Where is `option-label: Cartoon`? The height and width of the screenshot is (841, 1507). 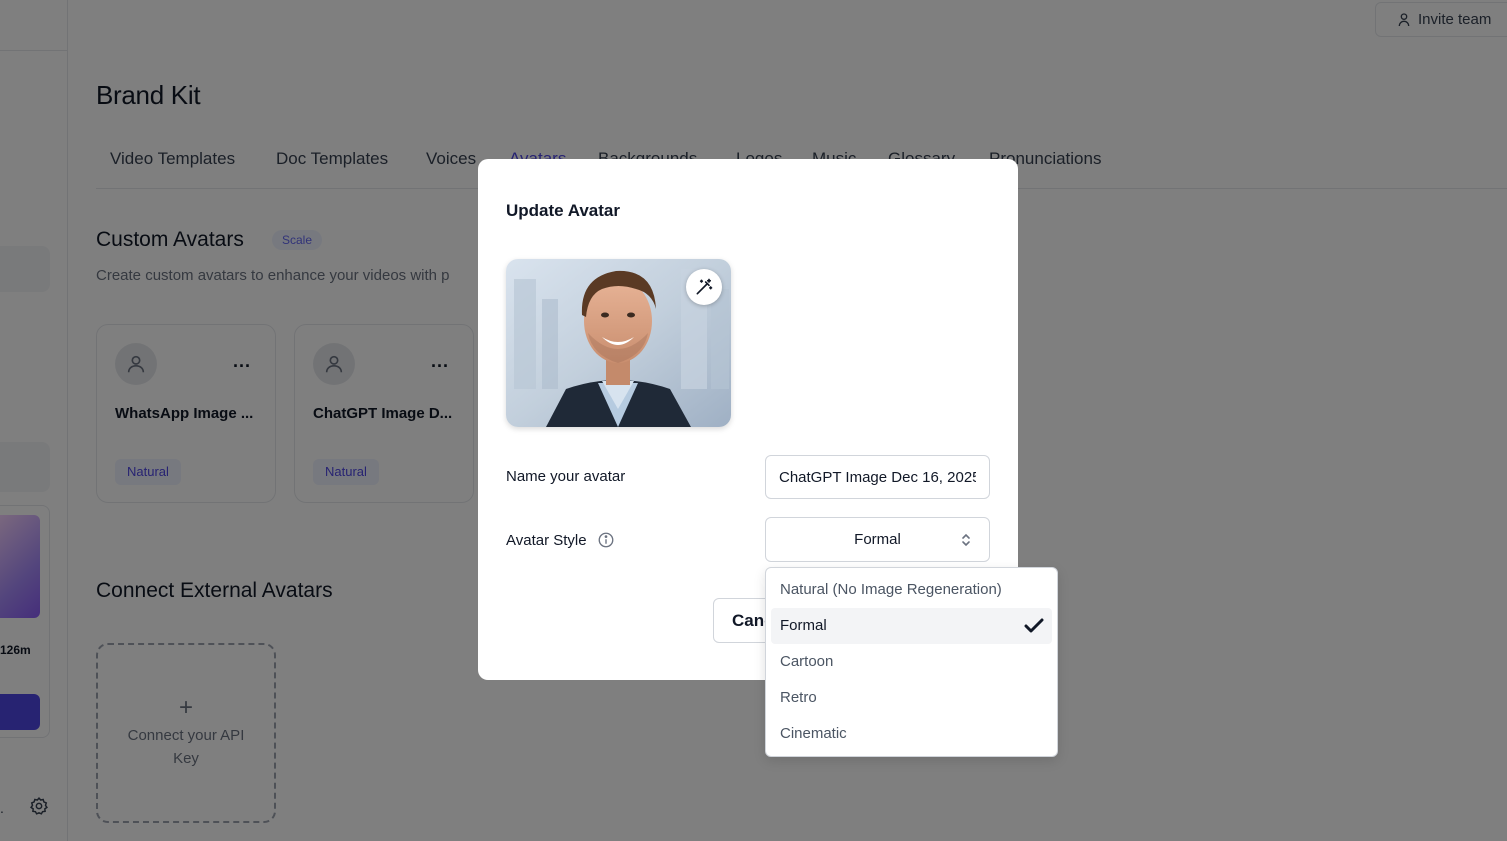 option-label: Cartoon is located at coordinates (807, 661).